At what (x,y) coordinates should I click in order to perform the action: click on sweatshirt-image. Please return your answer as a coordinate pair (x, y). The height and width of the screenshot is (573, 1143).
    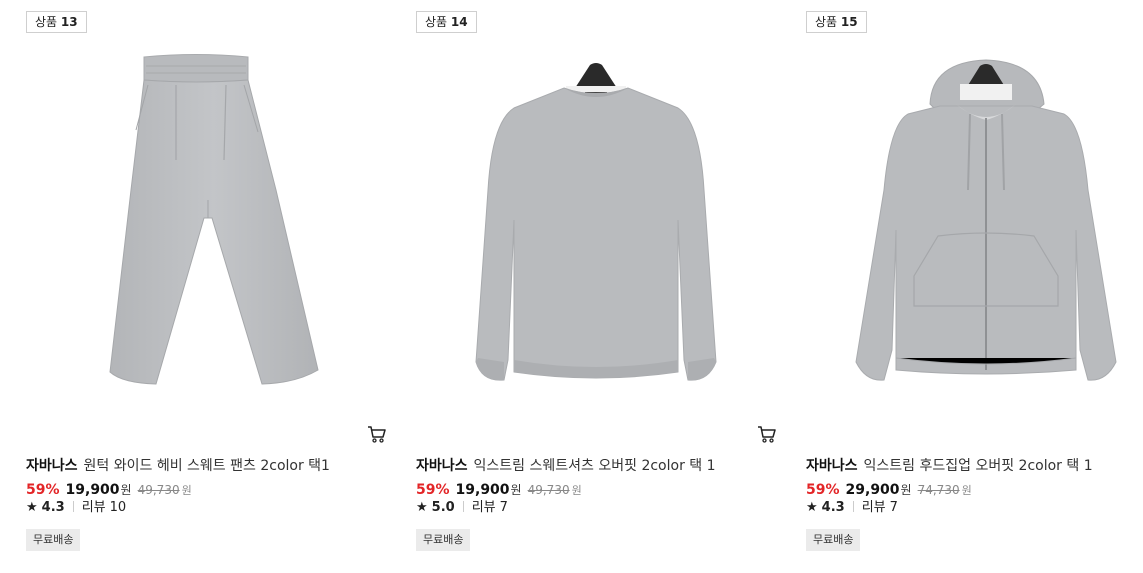
    Looking at the image, I should click on (596, 222).